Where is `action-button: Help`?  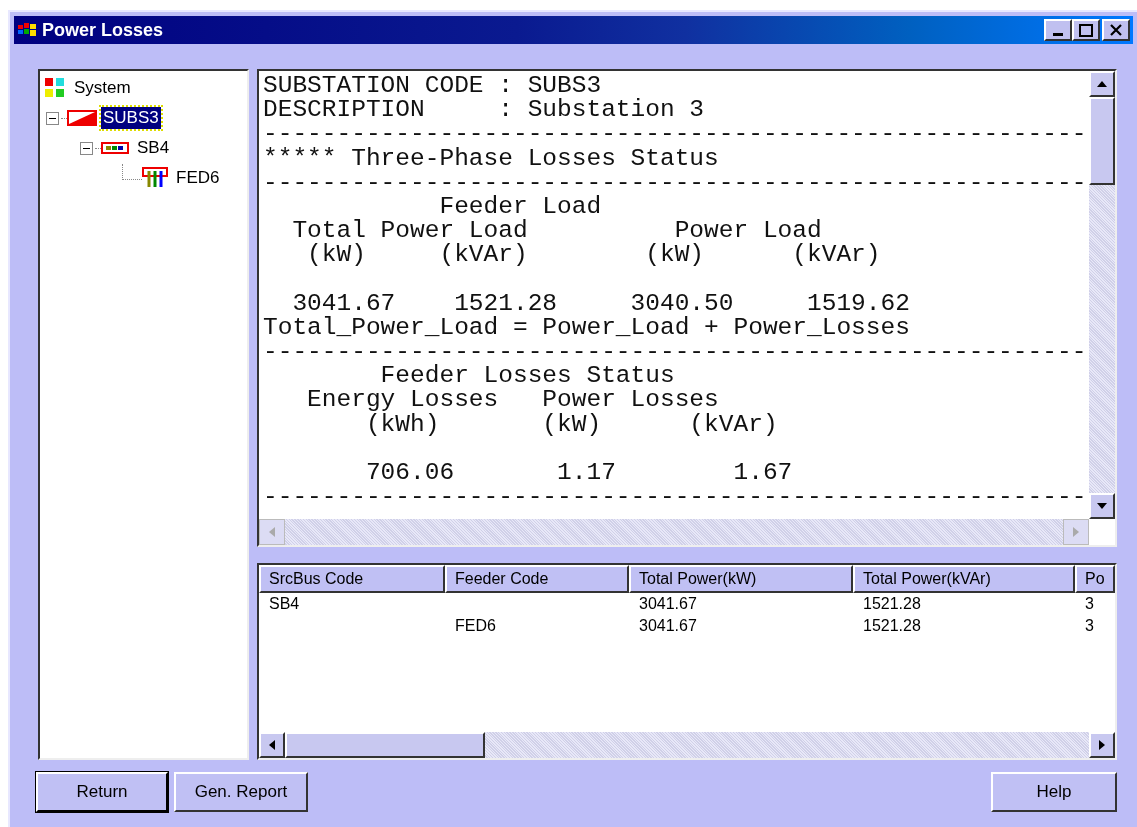 action-button: Help is located at coordinates (1054, 792).